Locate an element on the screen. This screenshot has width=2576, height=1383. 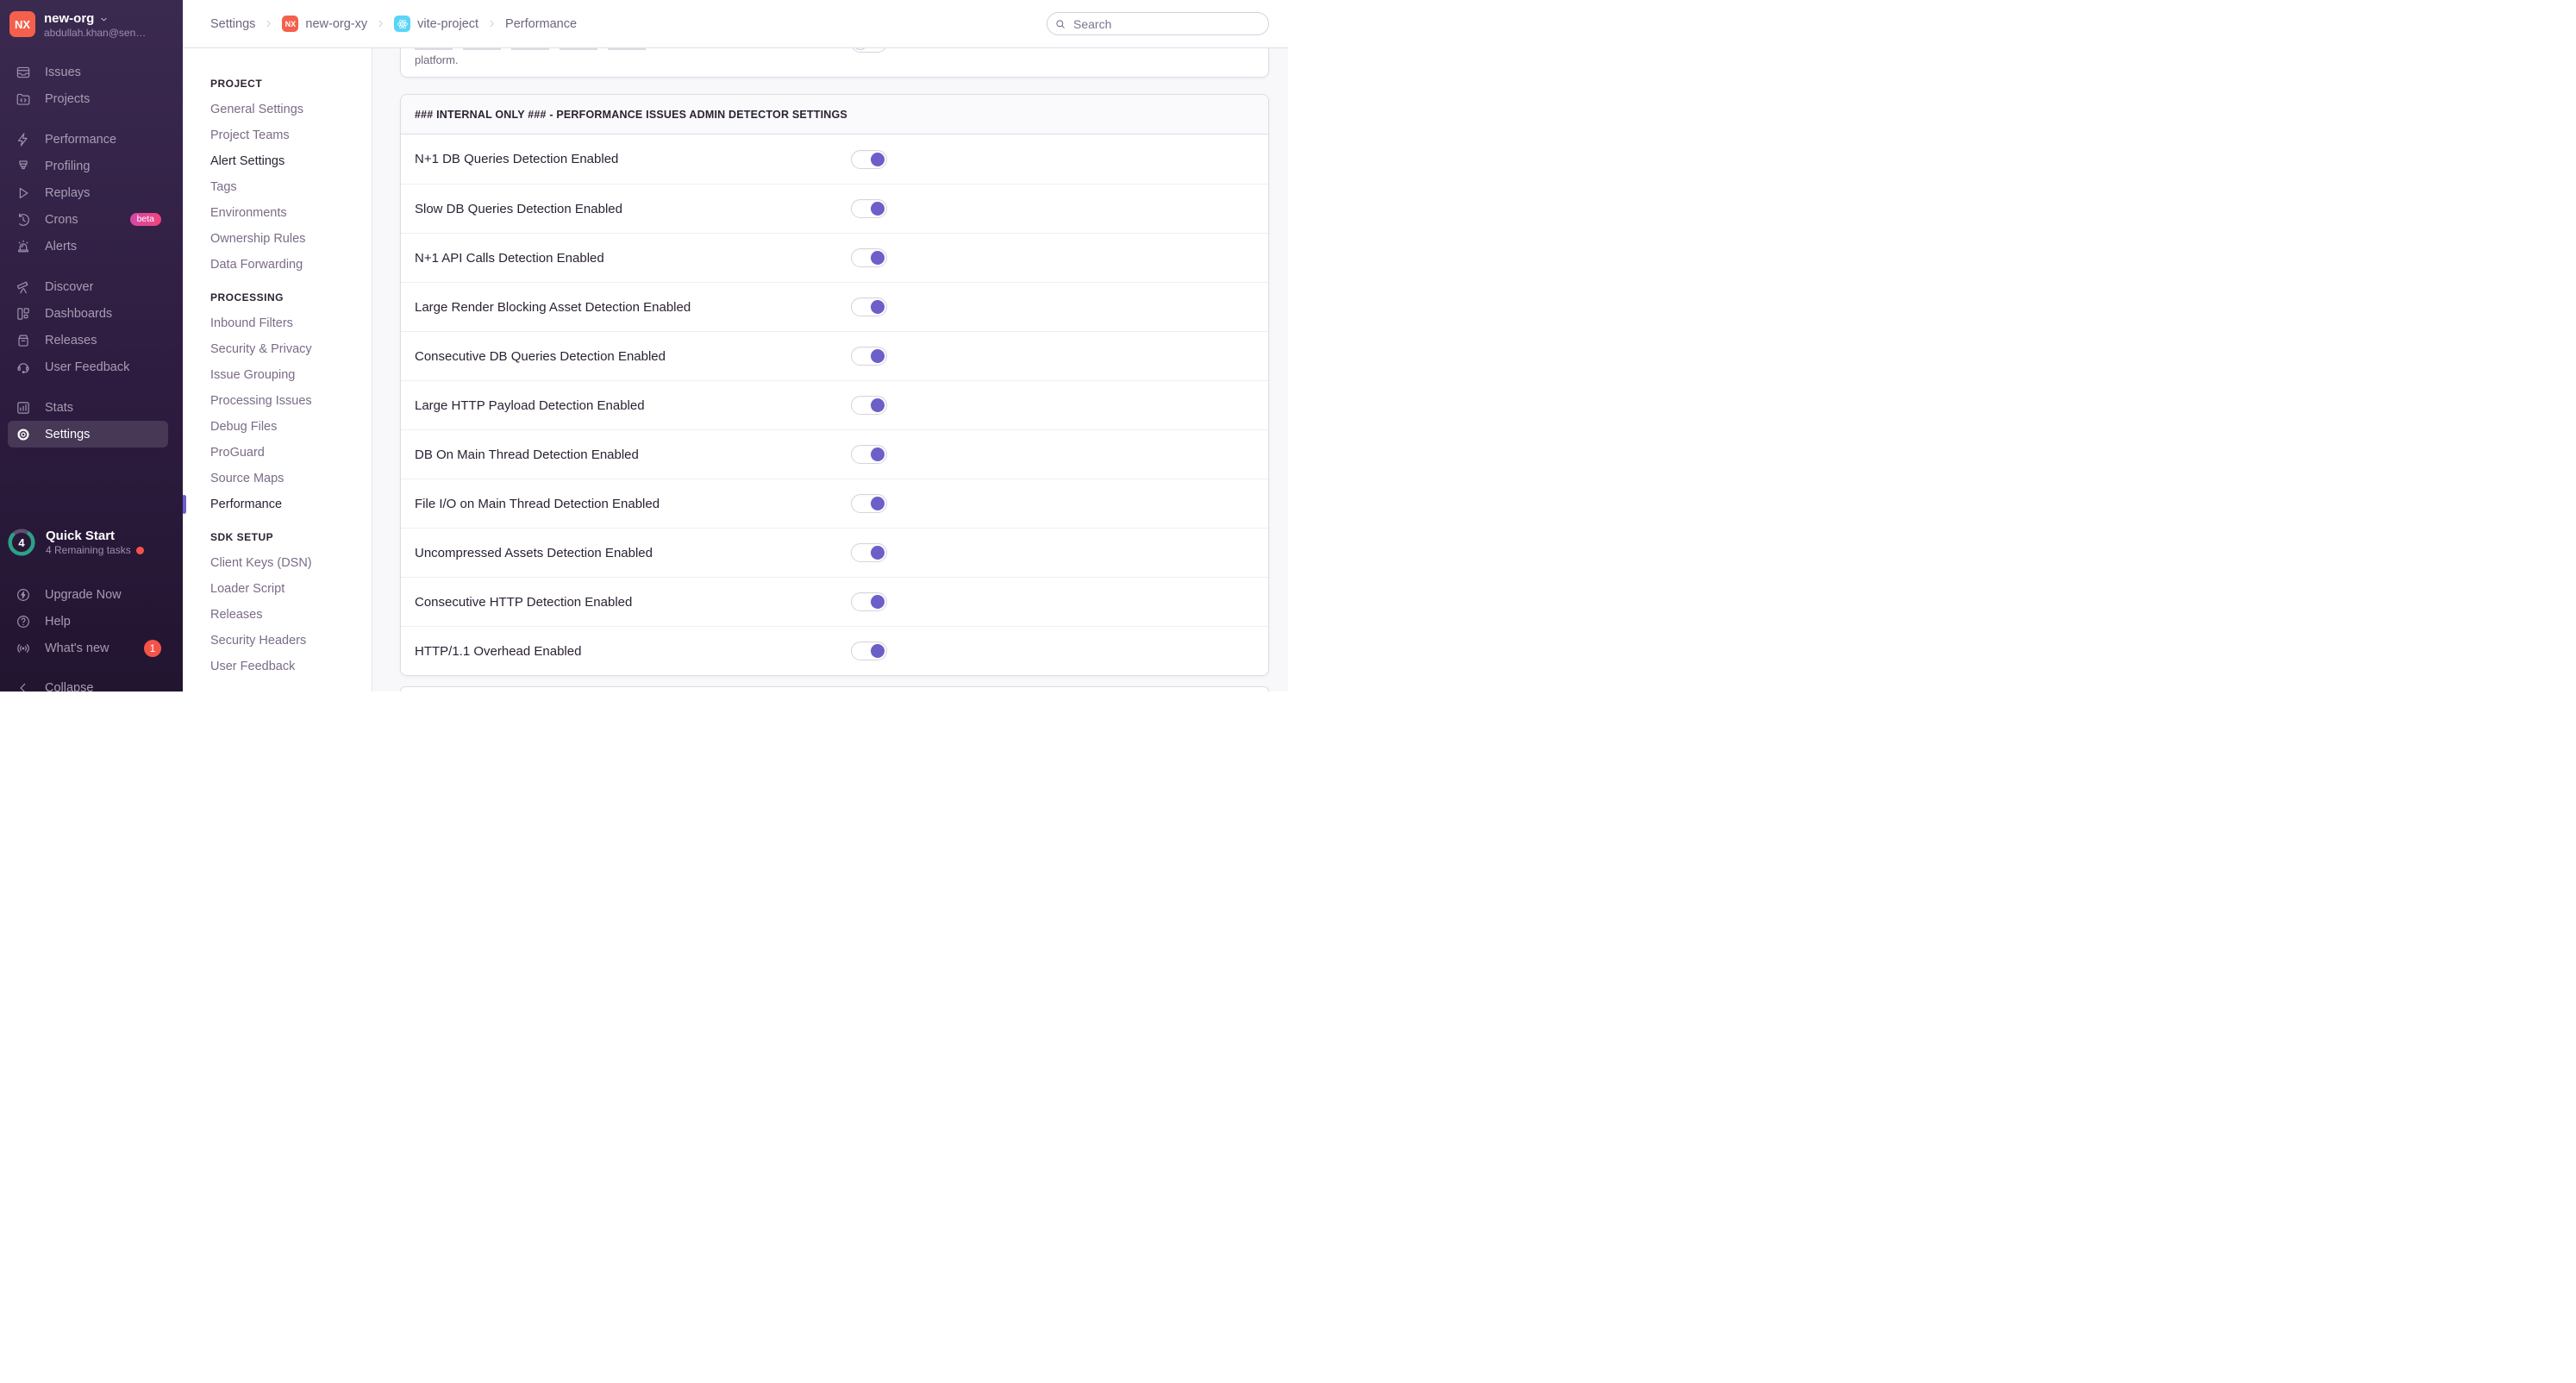
alert-dot is located at coordinates (139, 550).